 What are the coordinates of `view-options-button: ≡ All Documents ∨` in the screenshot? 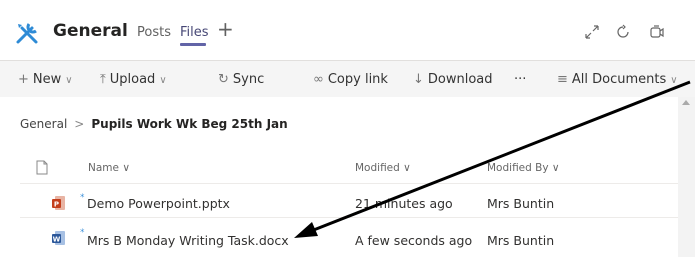 It's located at (617, 79).